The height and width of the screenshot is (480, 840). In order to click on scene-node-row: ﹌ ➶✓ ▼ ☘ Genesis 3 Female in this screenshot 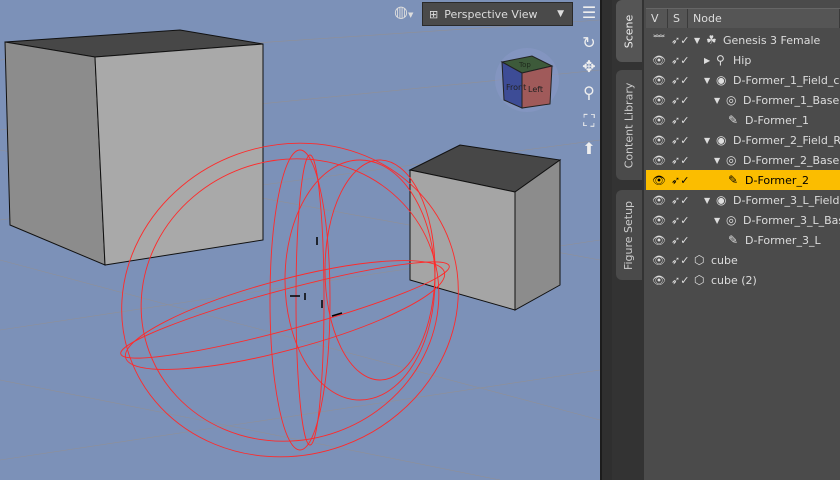, I will do `click(743, 40)`.